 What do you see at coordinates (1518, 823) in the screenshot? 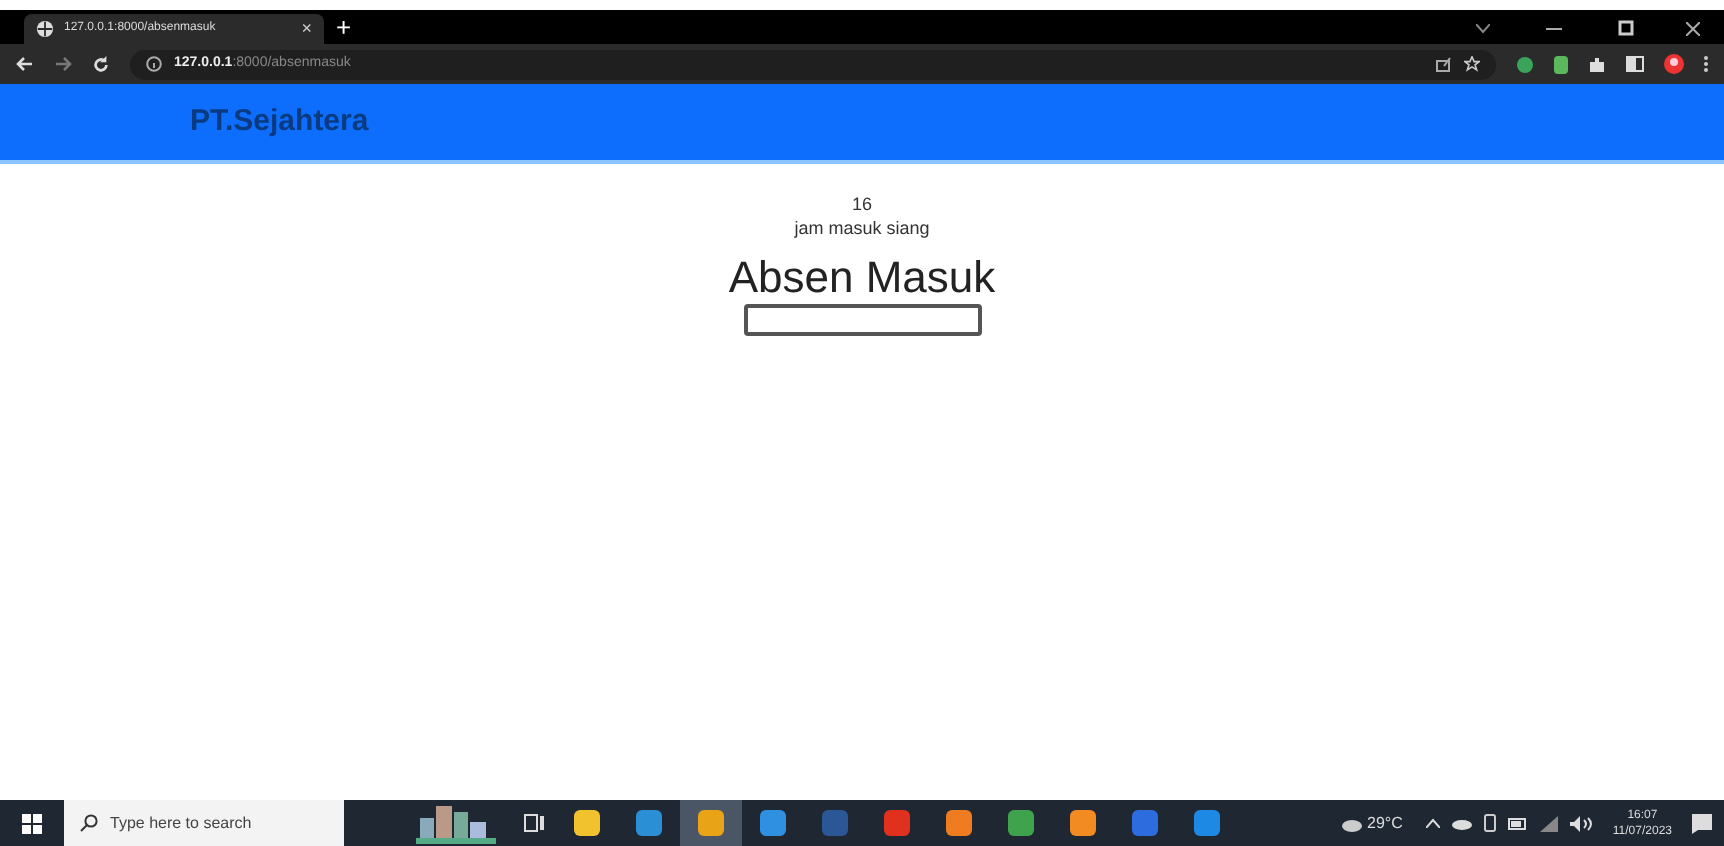
I see `battery-icon` at bounding box center [1518, 823].